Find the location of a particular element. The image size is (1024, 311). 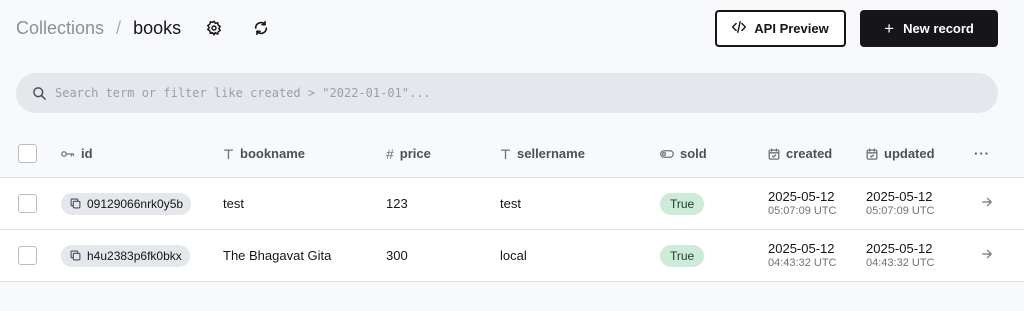

code-icon is located at coordinates (739, 28).